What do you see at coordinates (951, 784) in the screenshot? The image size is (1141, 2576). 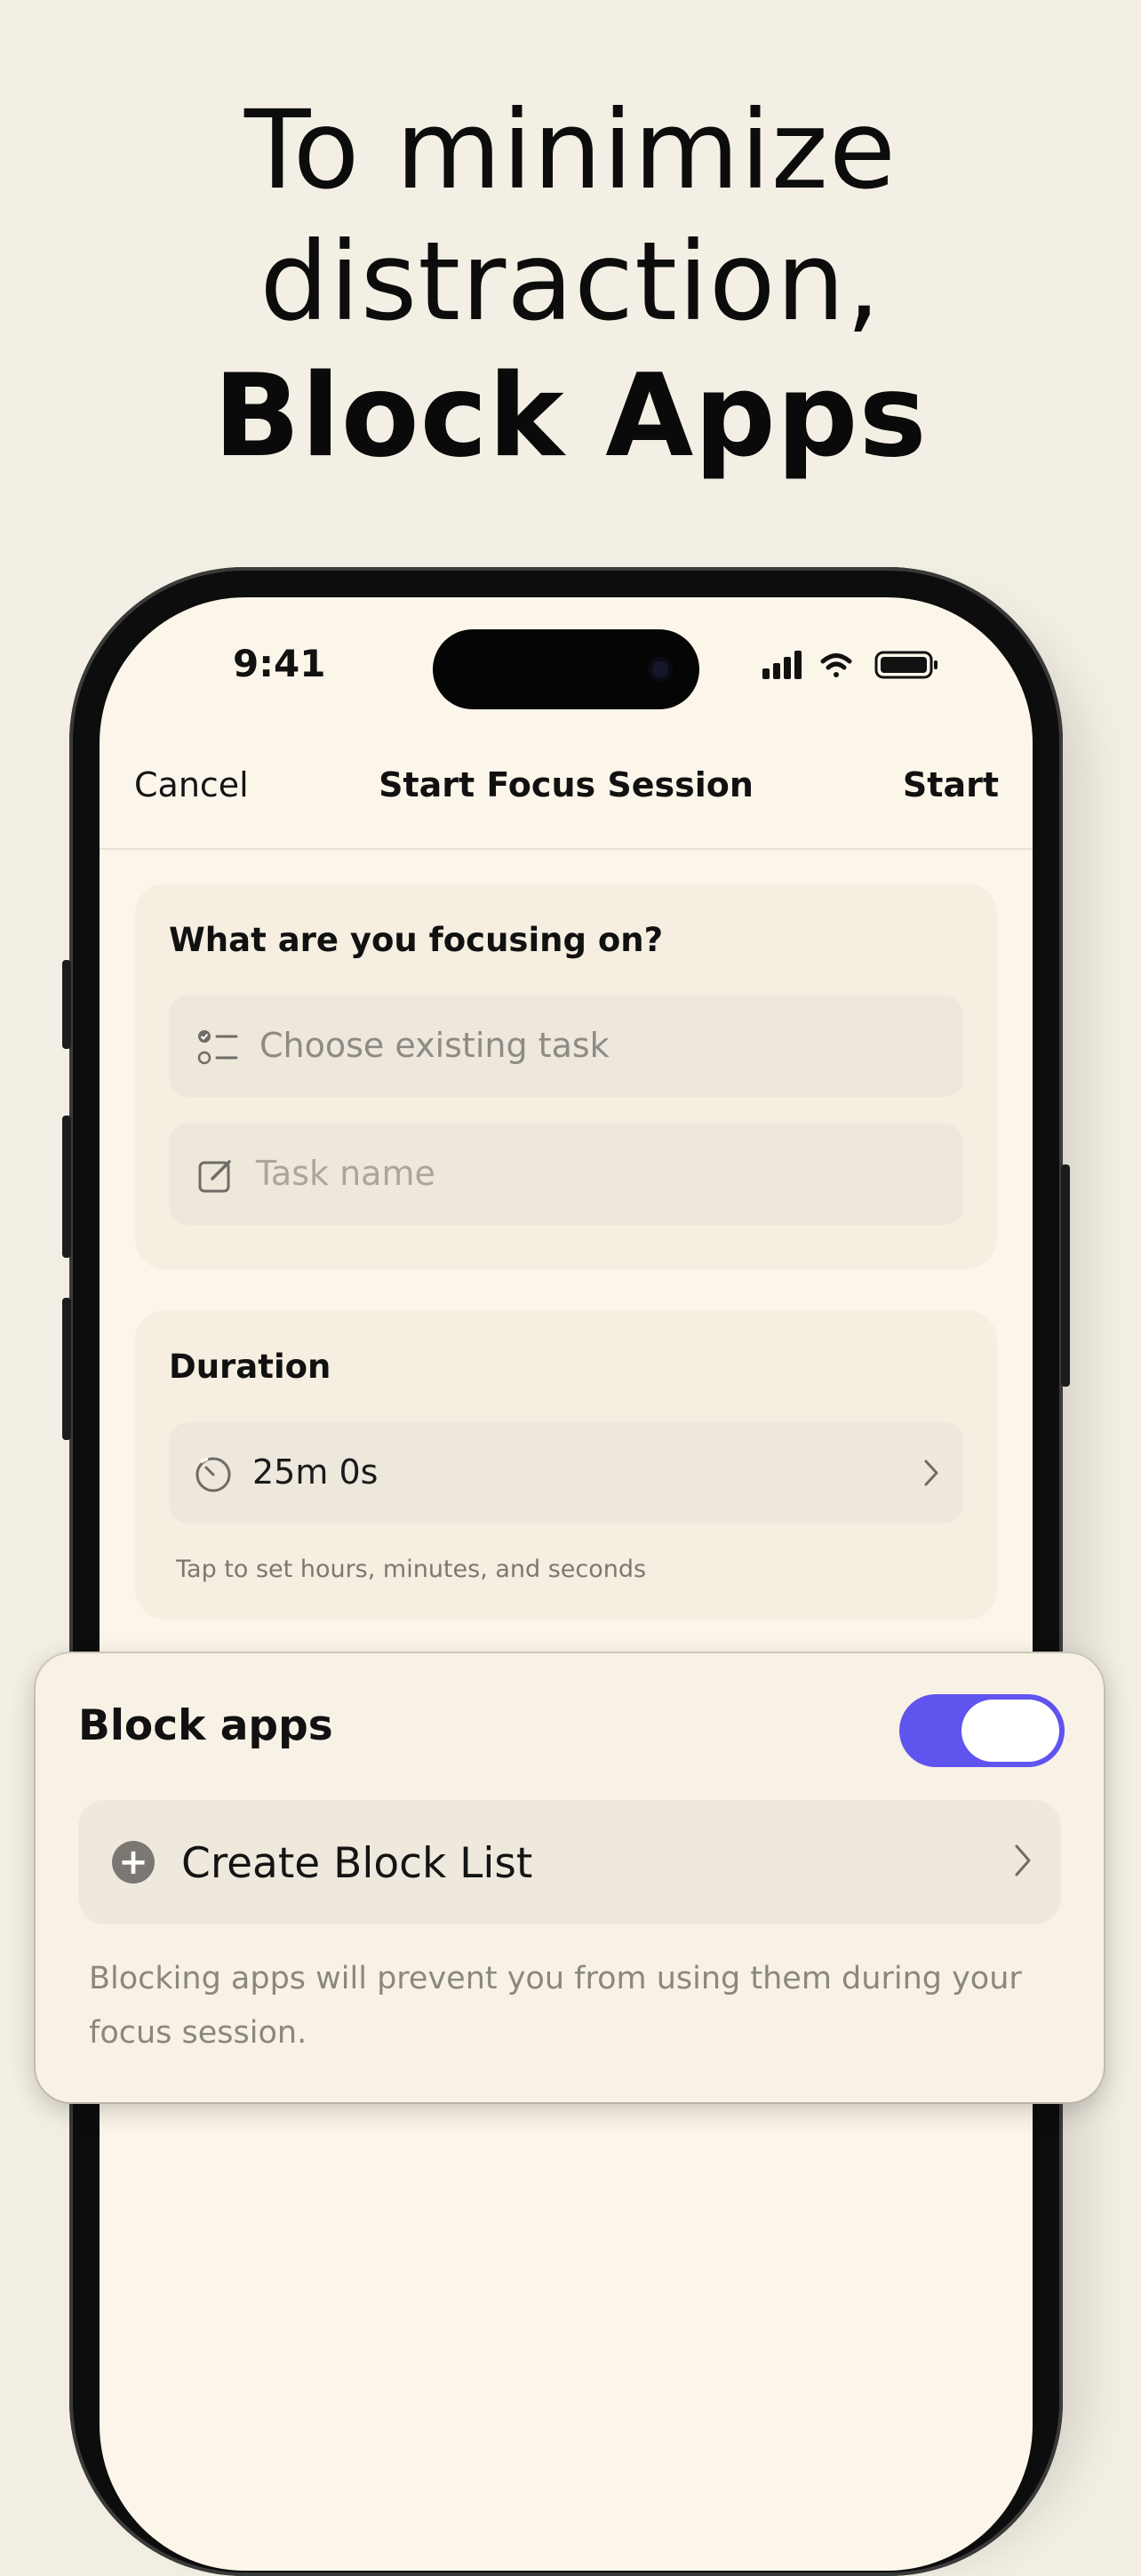 I see `start-button: Start` at bounding box center [951, 784].